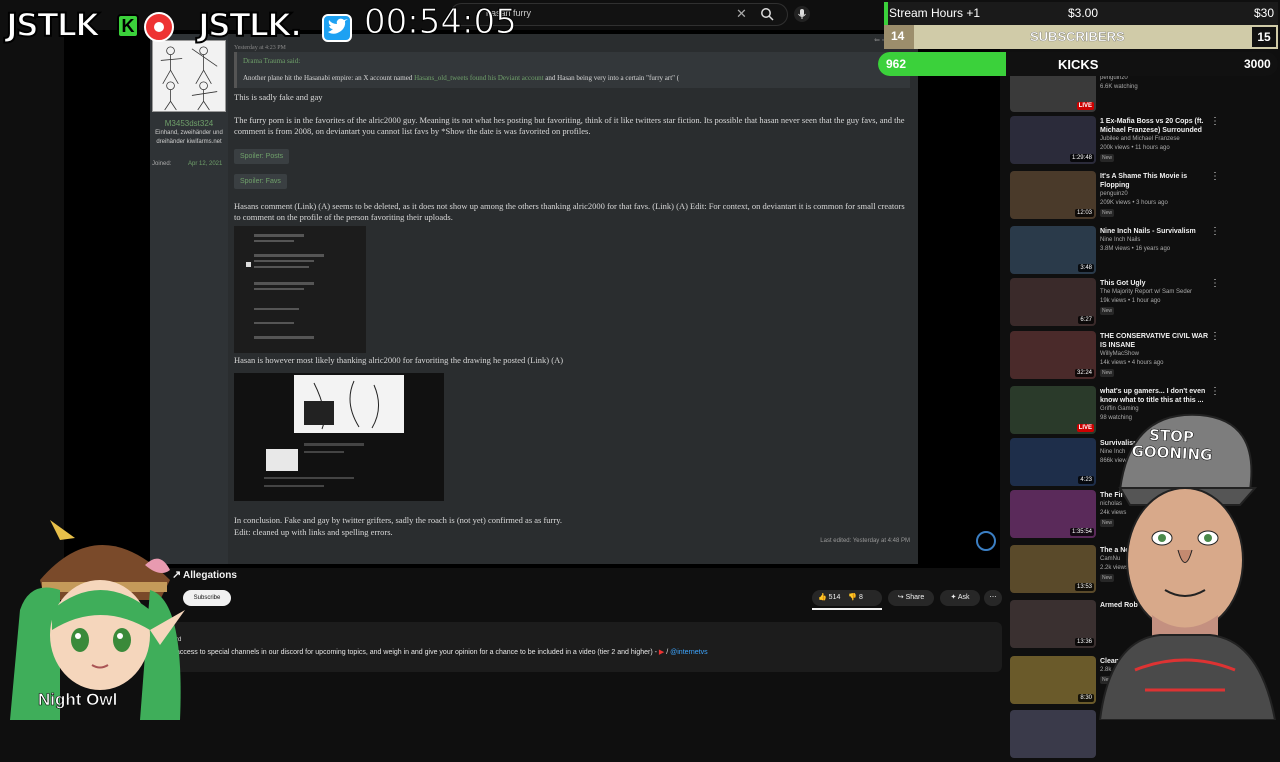  I want to click on cap-text: STOP GOONING, so click(1172, 445).